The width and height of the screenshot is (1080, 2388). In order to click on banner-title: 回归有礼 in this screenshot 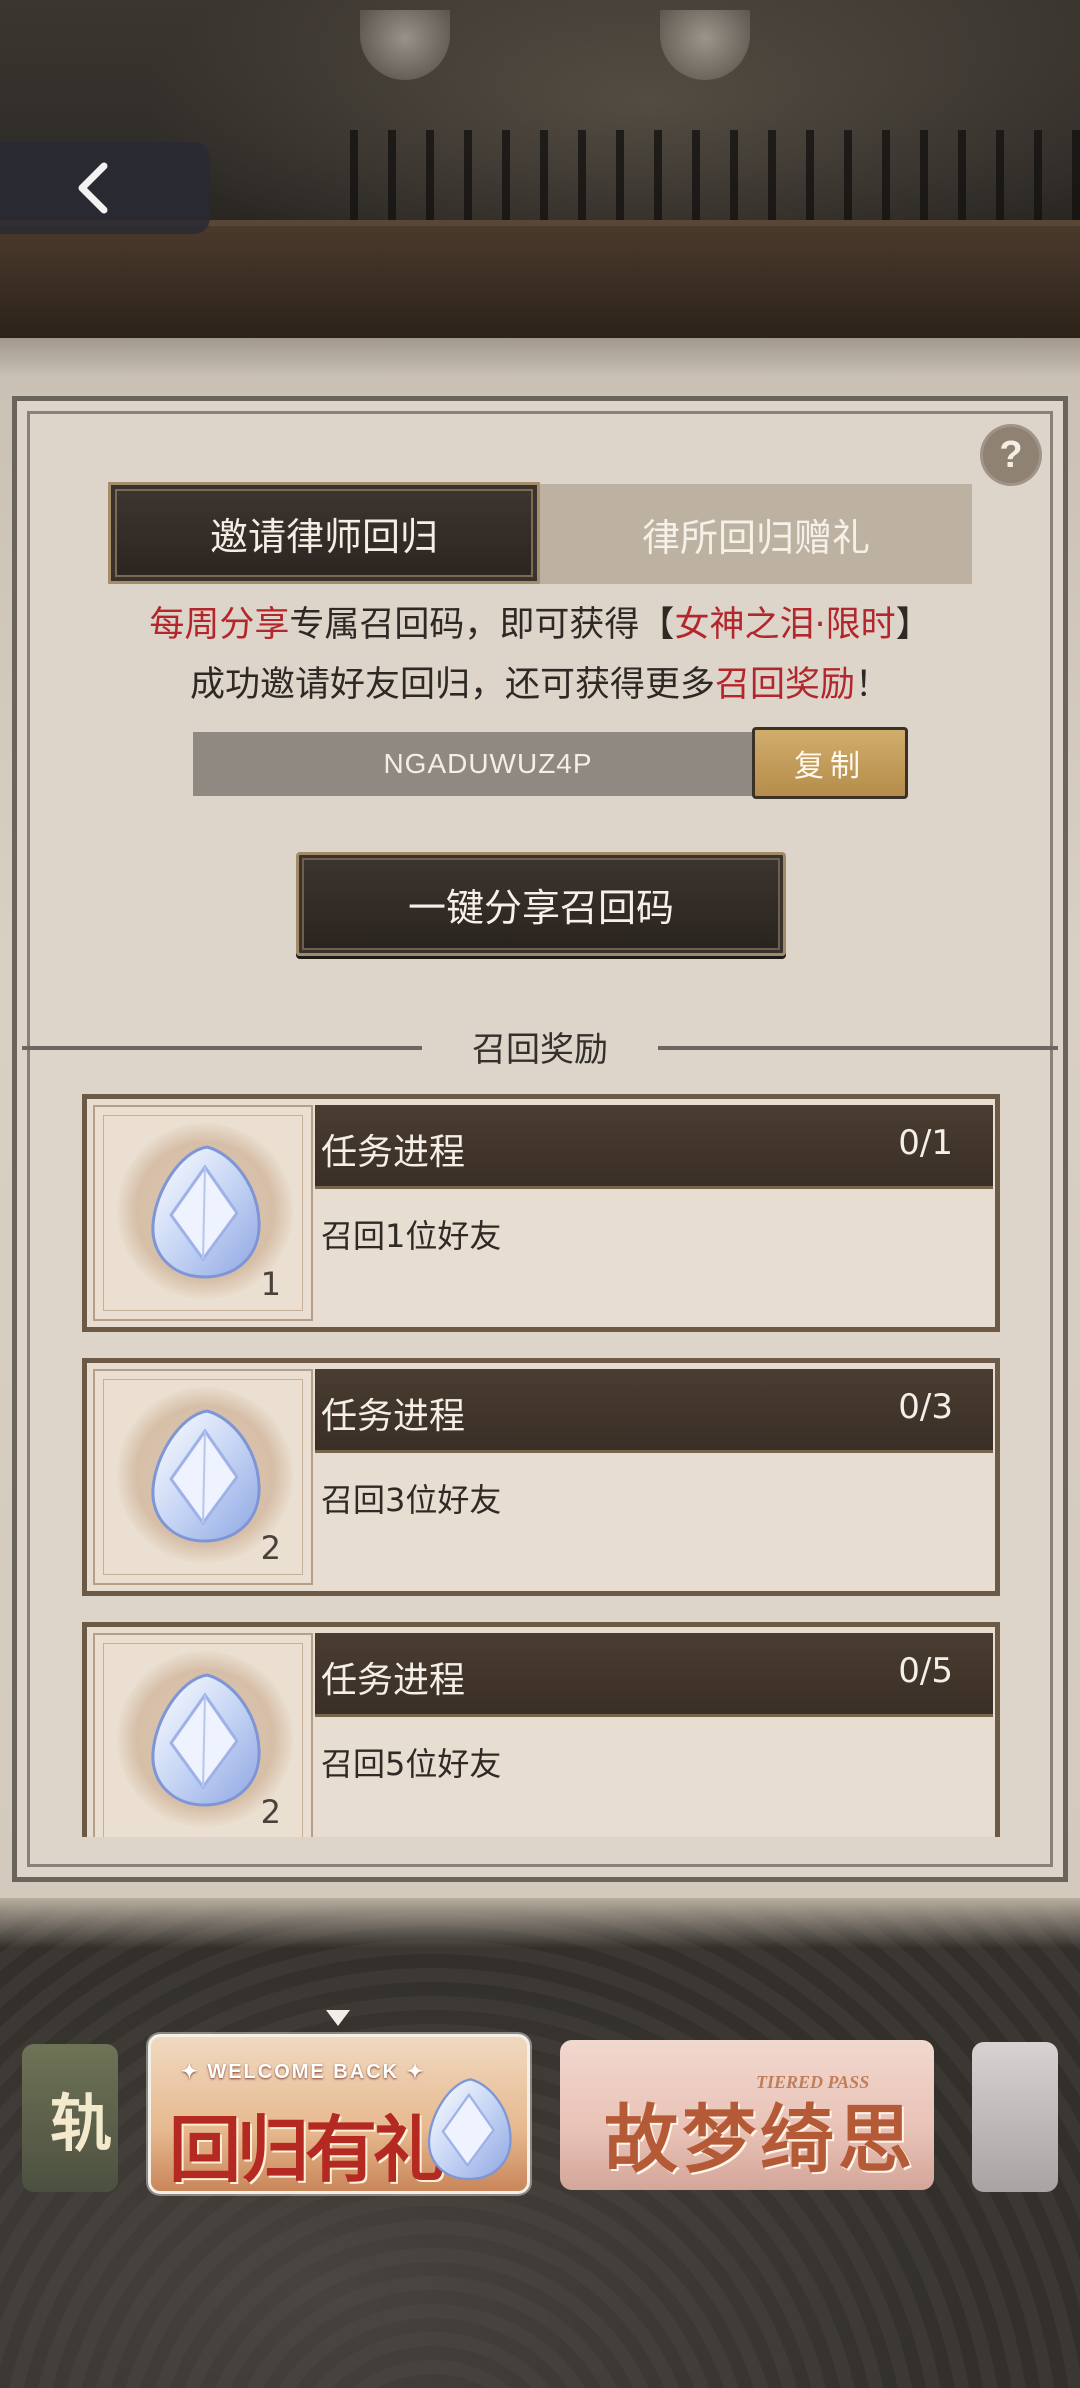, I will do `click(307, 2150)`.